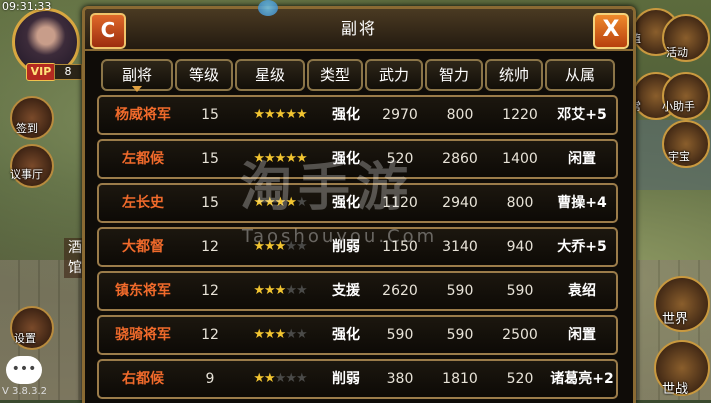  I want to click on cell-force: 380, so click(400, 379).